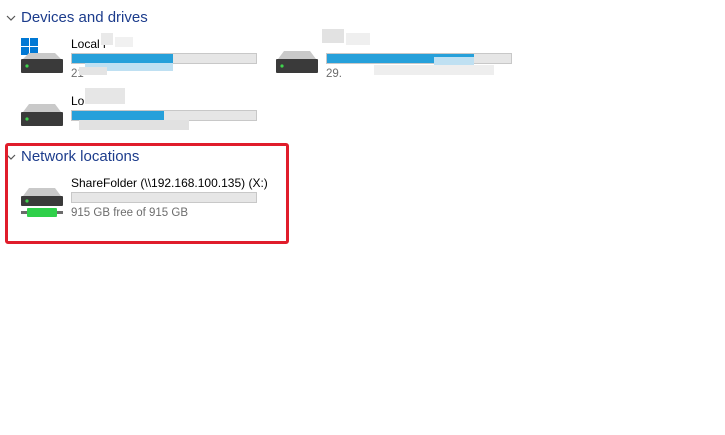 The width and height of the screenshot is (725, 435). I want to click on drive-item-local-c: Local l 21, so click(144, 59).